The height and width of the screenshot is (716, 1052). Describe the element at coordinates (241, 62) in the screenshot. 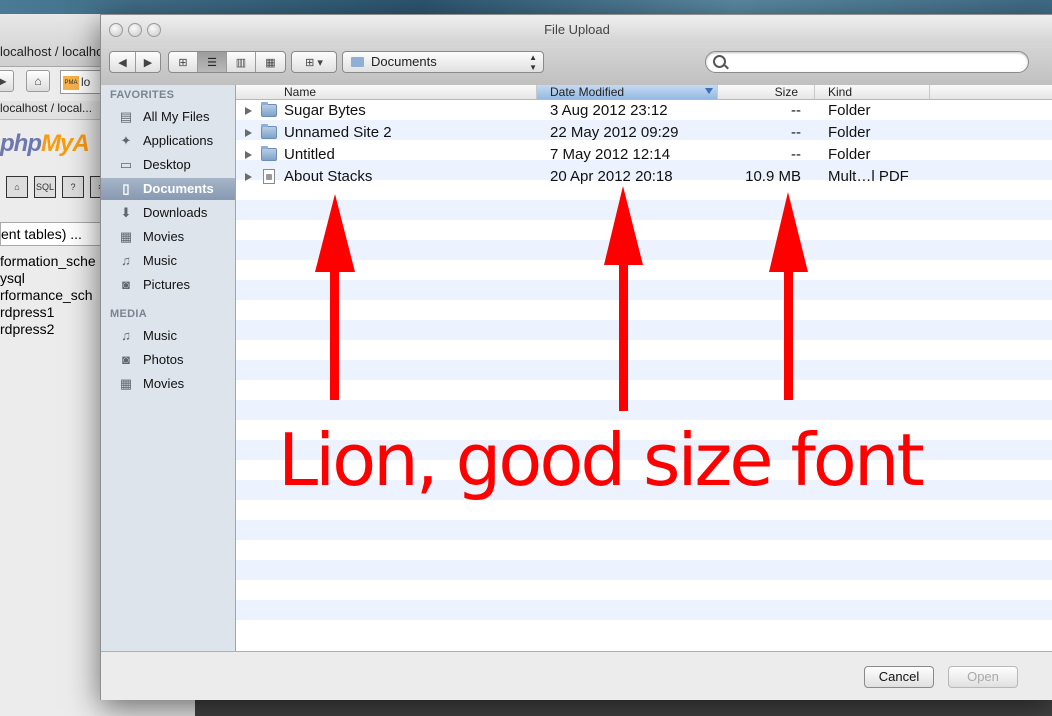

I see `column-view-icon: ▥` at that location.